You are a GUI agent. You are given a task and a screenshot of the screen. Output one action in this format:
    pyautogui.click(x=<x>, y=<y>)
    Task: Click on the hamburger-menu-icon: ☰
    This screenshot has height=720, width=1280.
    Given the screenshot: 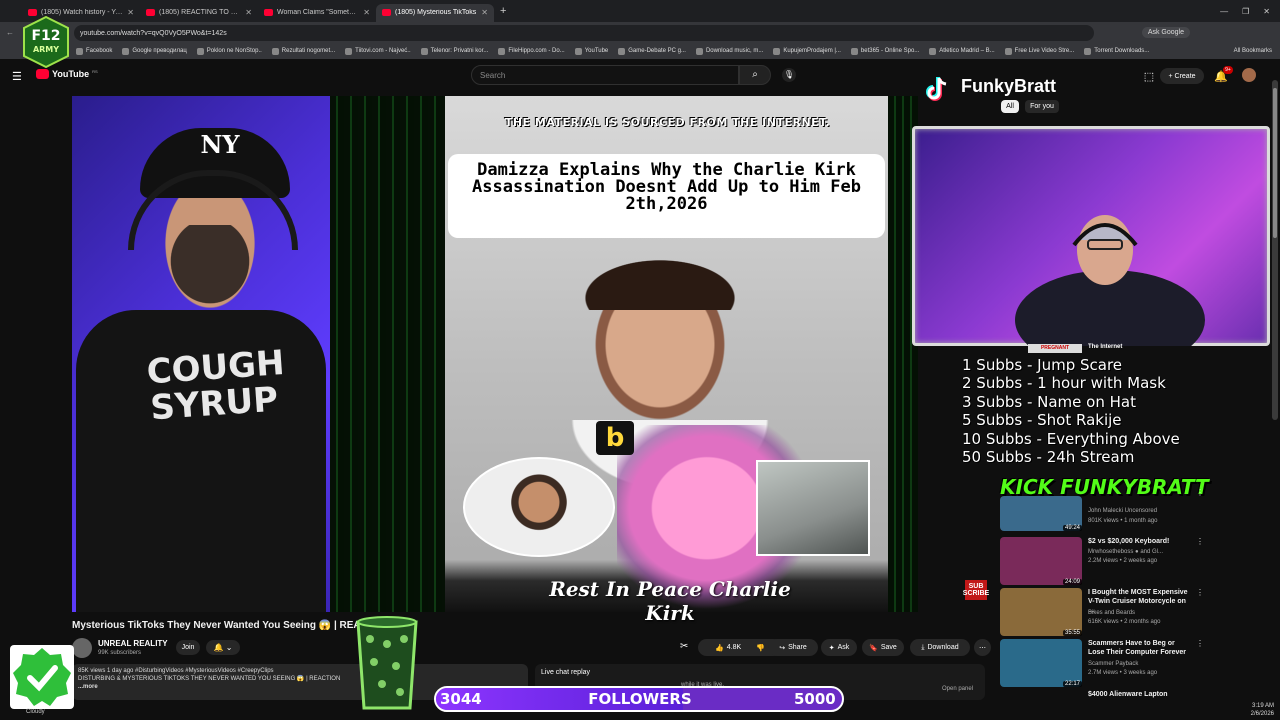 What is the action you would take?
    pyautogui.click(x=17, y=76)
    